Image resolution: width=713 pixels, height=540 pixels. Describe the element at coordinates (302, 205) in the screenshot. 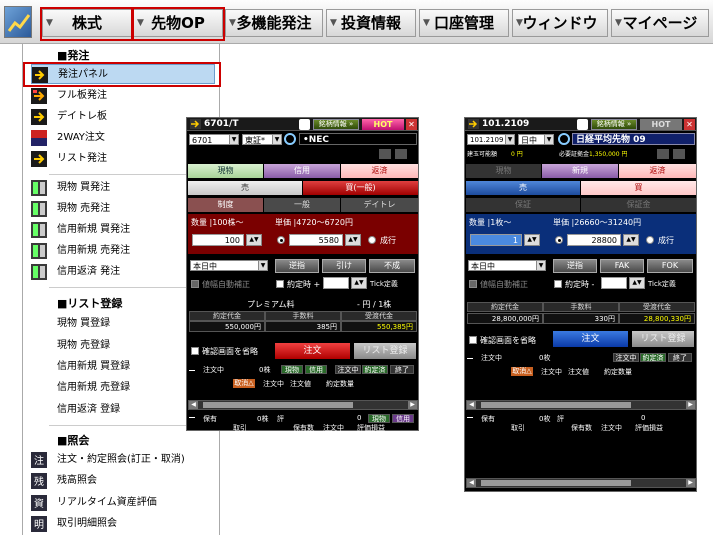

I see `tab-general: 一般` at that location.